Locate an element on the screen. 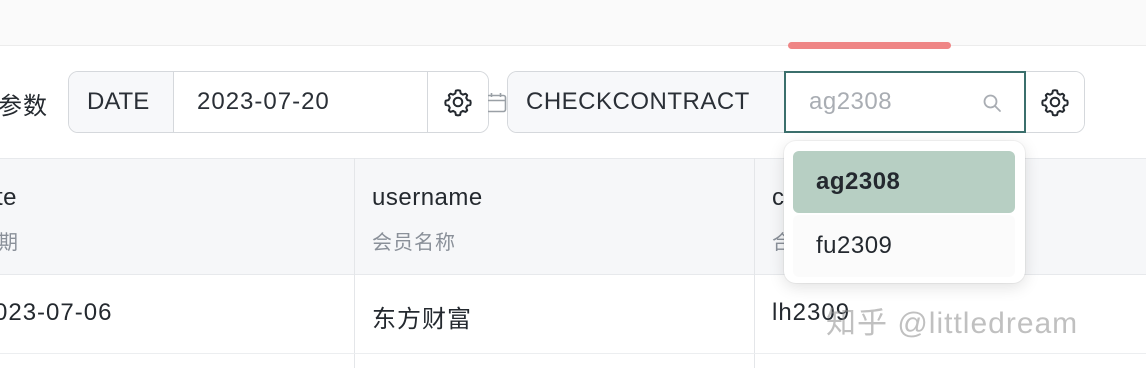  table-cell-username: 东方财富 is located at coordinates (422, 319).